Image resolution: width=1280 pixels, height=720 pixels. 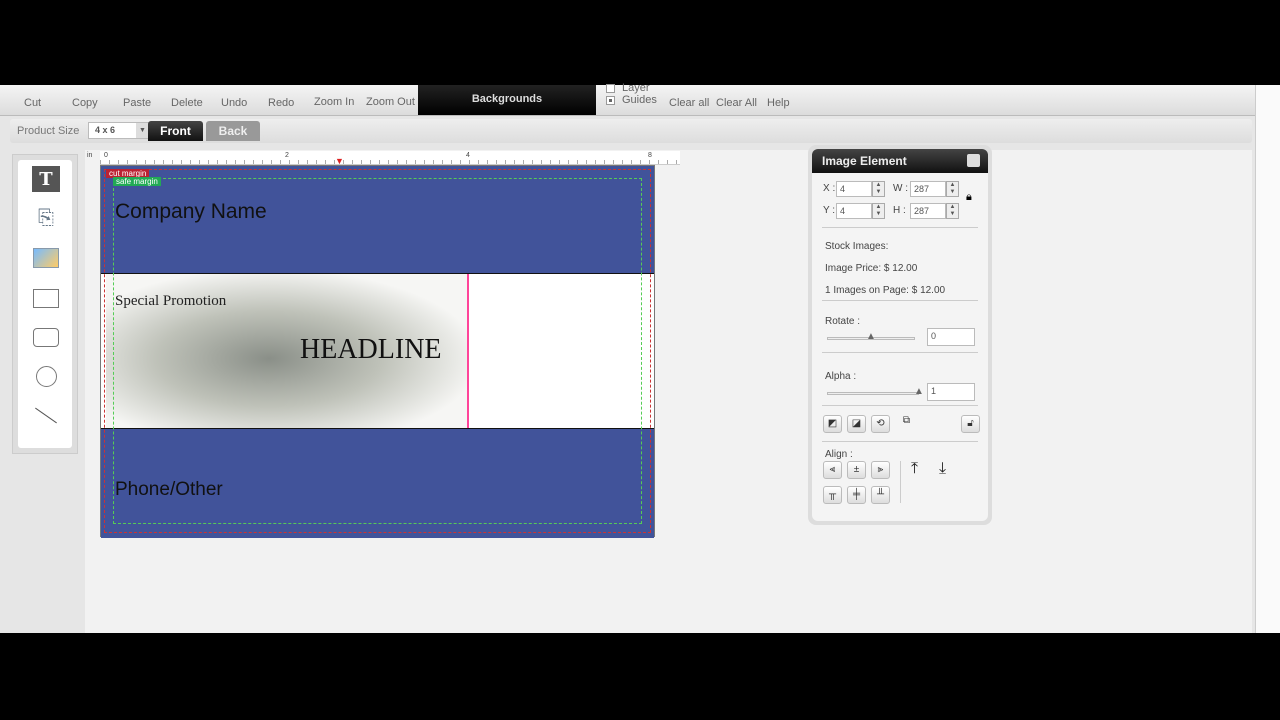 What do you see at coordinates (900, 188) in the screenshot?
I see `w-label: W :` at bounding box center [900, 188].